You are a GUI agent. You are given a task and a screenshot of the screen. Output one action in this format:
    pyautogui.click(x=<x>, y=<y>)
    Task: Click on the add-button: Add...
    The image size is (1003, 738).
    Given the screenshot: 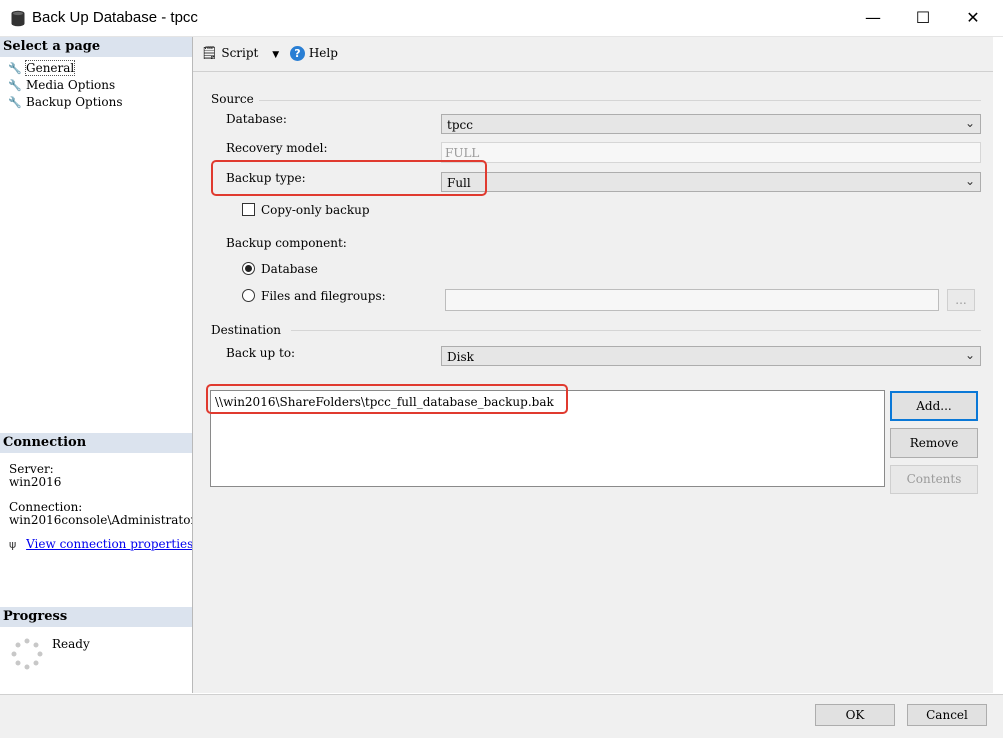 What is the action you would take?
    pyautogui.click(x=934, y=406)
    